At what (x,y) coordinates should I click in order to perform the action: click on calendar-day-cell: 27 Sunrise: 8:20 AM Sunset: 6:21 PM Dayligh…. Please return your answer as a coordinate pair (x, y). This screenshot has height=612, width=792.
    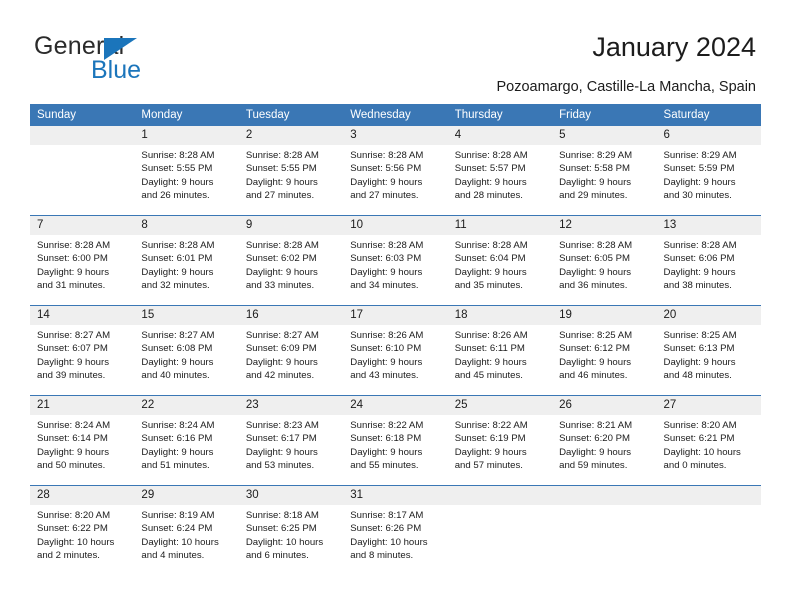
    Looking at the image, I should click on (708, 440).